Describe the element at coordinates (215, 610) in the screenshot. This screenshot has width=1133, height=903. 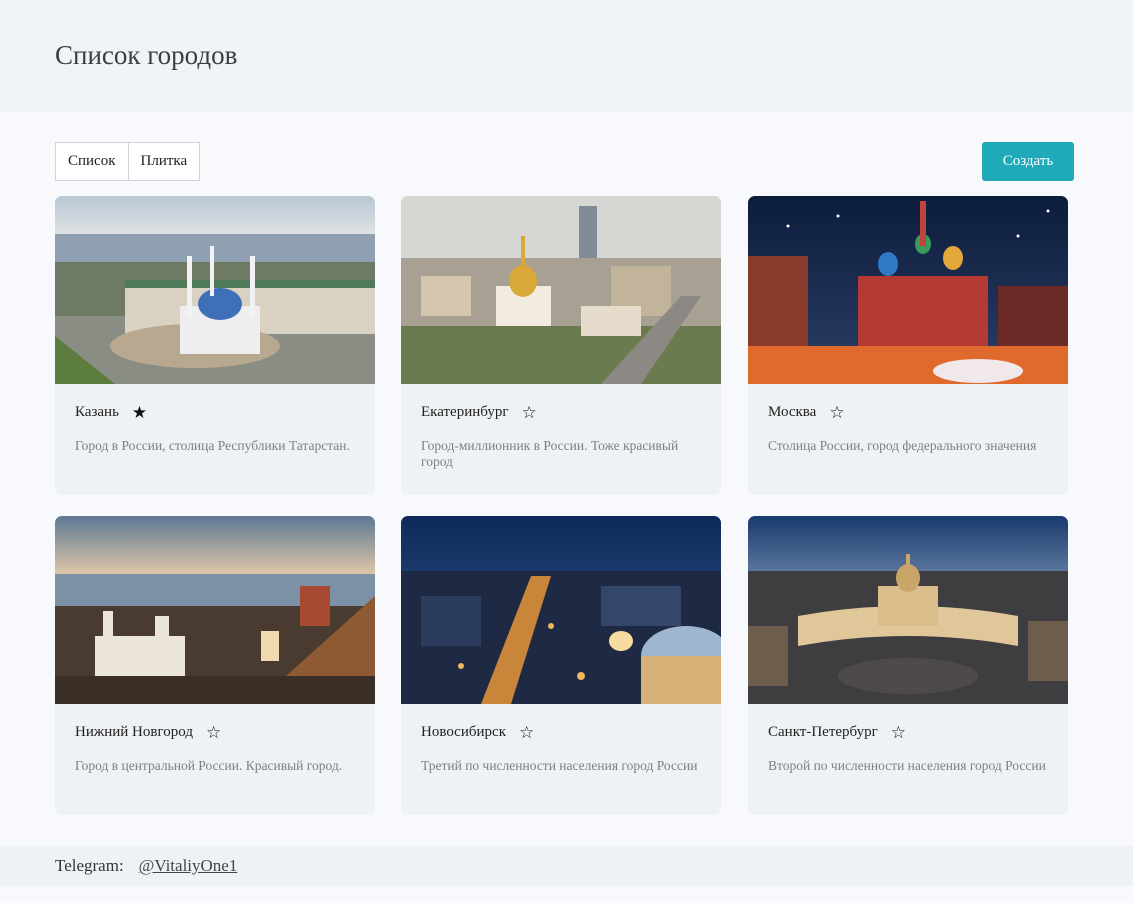
I see `city-photo-nizhny-novgorod` at that location.